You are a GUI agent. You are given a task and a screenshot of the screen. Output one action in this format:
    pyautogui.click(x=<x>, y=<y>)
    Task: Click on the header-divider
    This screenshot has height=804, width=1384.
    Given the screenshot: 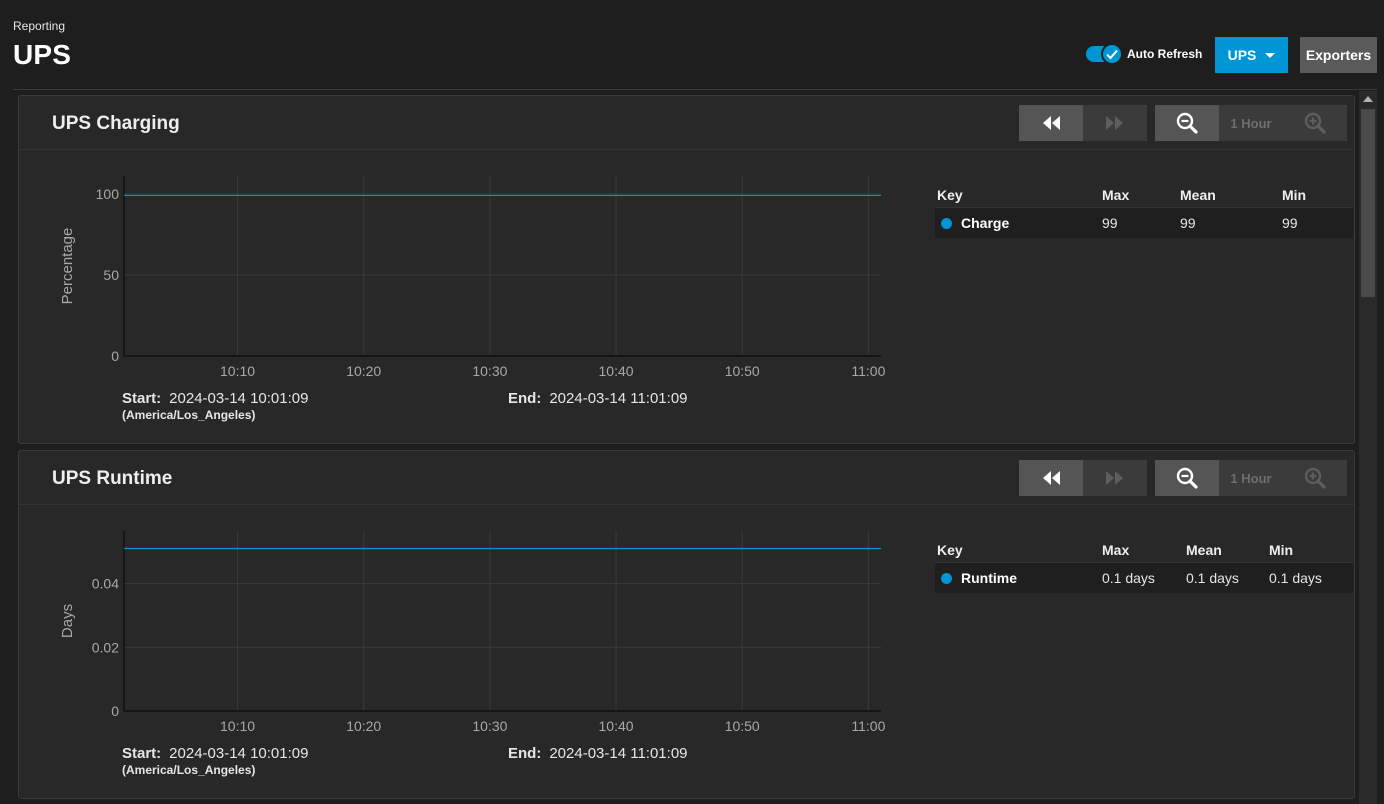 What is the action you would take?
    pyautogui.click(x=695, y=89)
    